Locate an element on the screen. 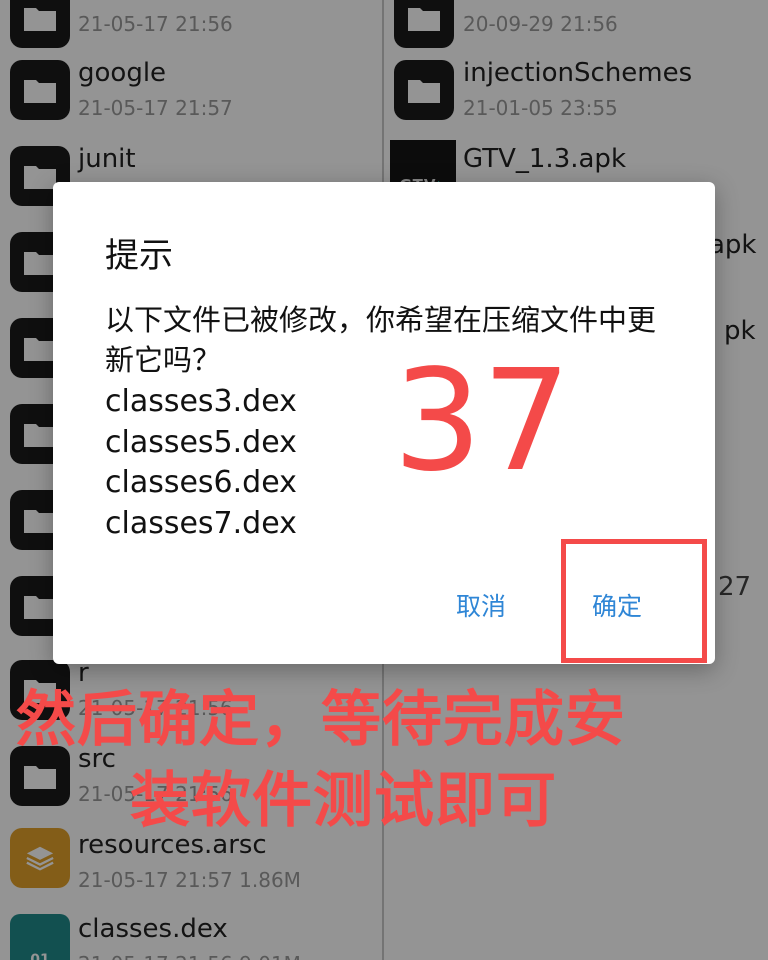 This screenshot has height=960, width=768. dialog-message: 以下文件已被修改，你希望在压缩文件中更新它吗？ is located at coordinates (381, 340).